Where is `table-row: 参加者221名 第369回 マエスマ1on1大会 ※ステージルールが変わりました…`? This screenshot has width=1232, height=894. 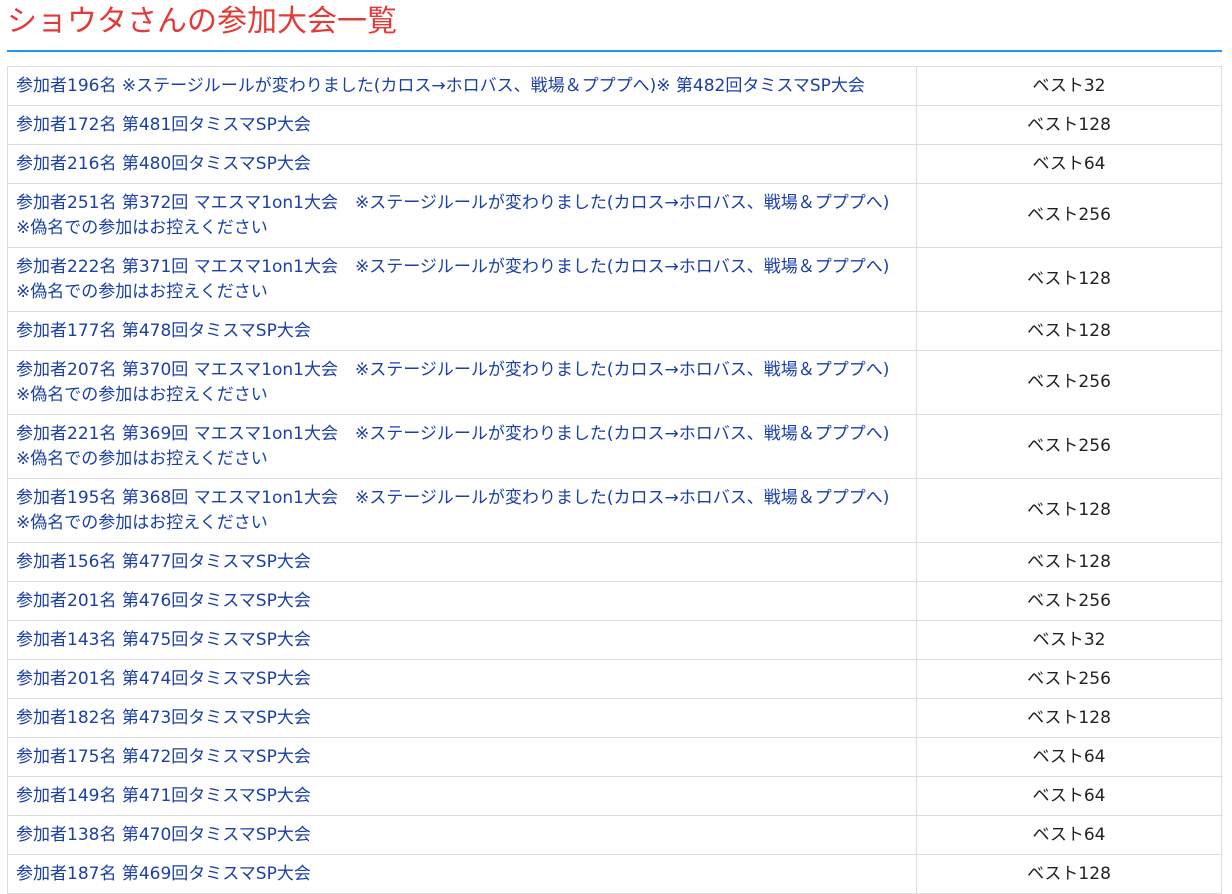
table-row: 参加者221名 第369回 マエスマ1on1大会 ※ステージルールが変わりました… is located at coordinates (614, 446).